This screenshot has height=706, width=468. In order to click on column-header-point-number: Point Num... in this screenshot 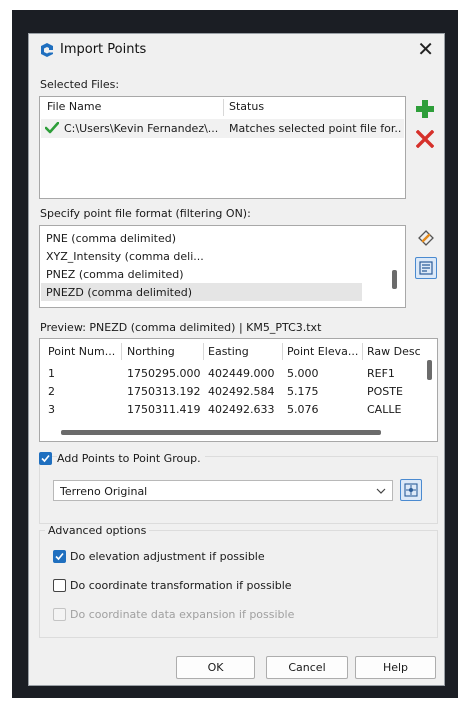, I will do `click(84, 352)`.